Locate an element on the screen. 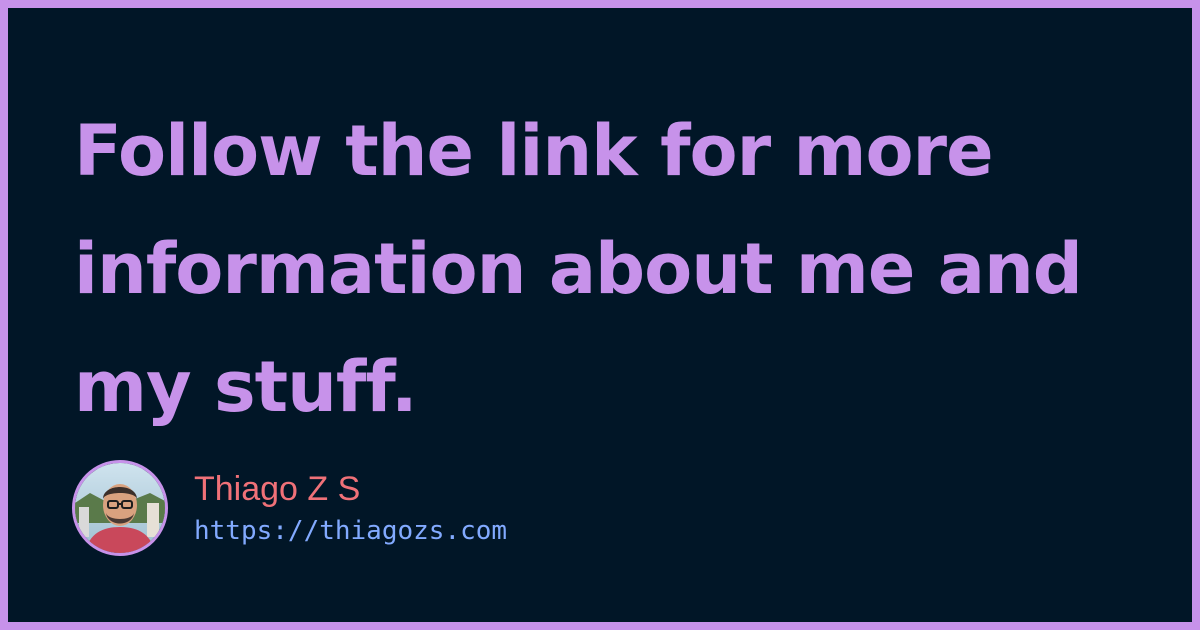 The width and height of the screenshot is (1200, 630). author-block: Thiago Z S https://thiagozs.com is located at coordinates (289, 508).